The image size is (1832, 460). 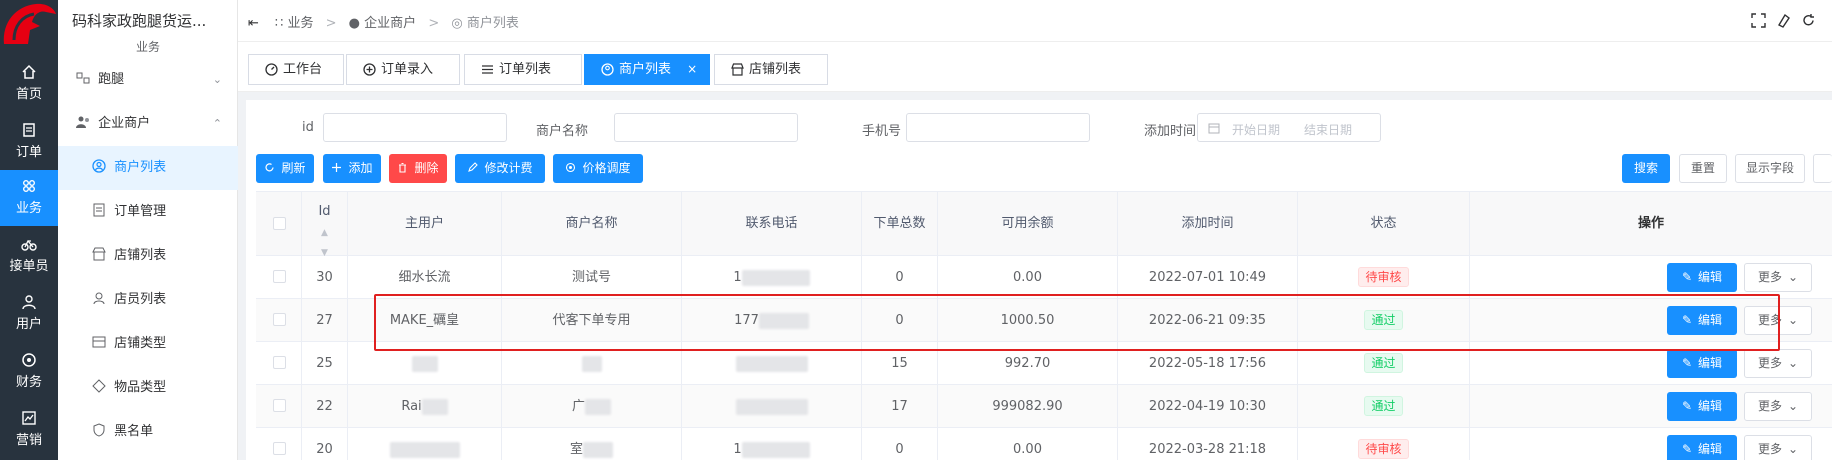 I want to click on table-row: 25 15 992.70 2022-05-18 17:56 通过 ✎ 编辑 更多 ⌄, so click(x=1044, y=363).